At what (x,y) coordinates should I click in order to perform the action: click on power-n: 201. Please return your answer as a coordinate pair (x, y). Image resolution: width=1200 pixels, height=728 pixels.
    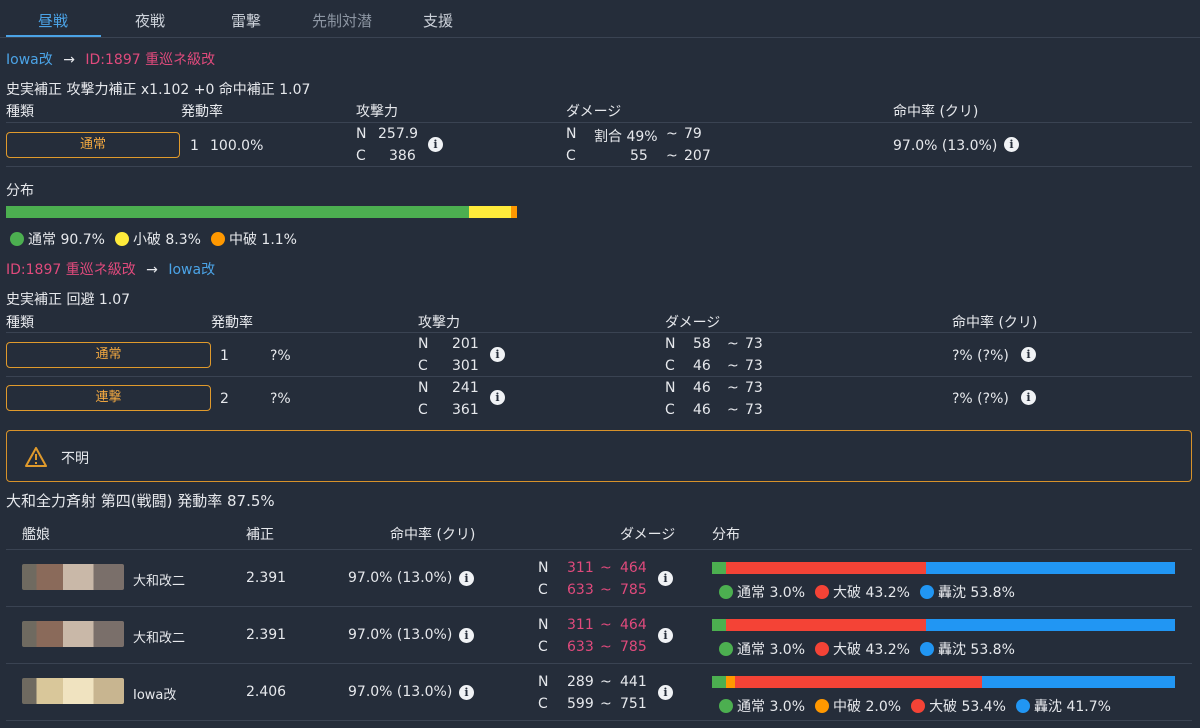
    Looking at the image, I should click on (465, 344).